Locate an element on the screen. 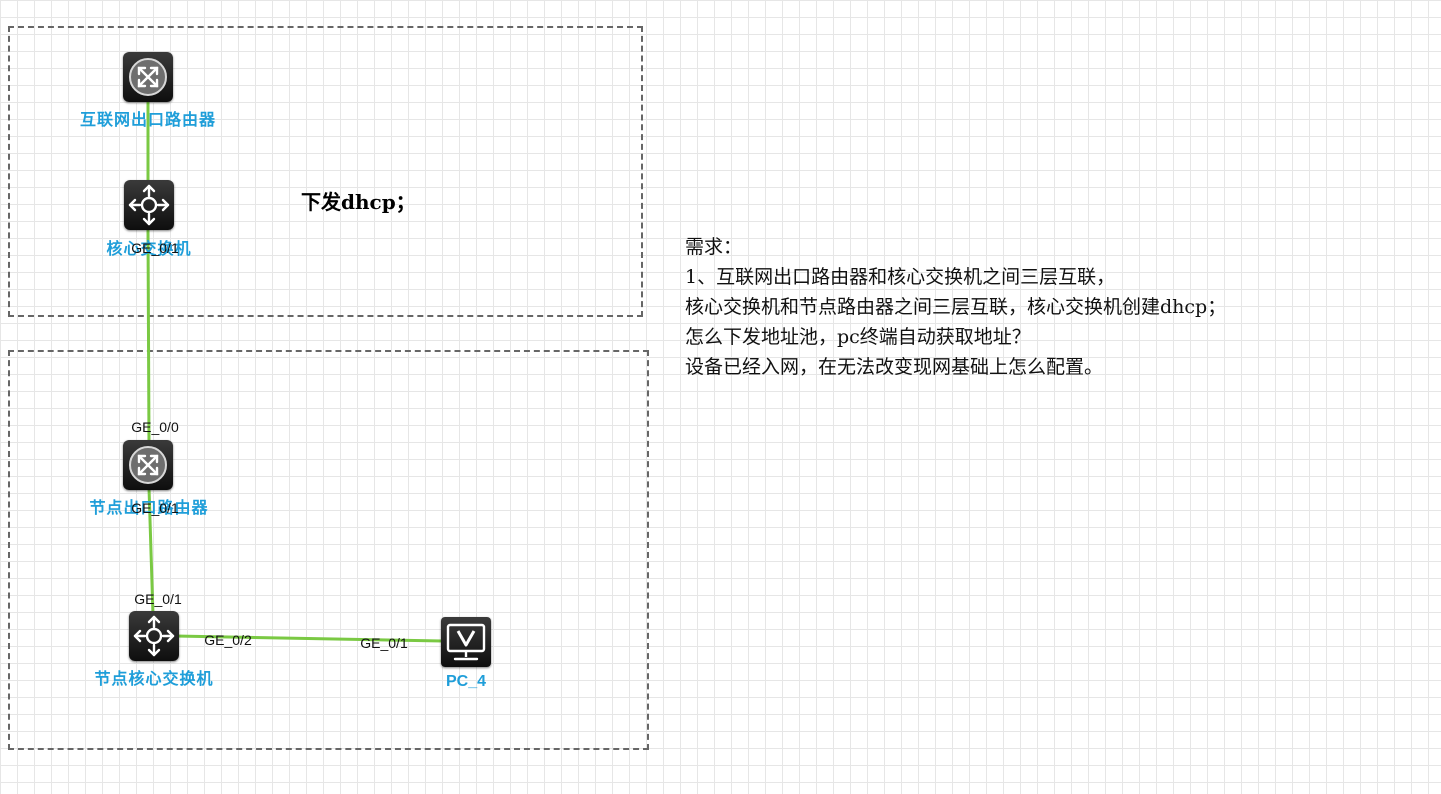  requirement-line: 1、互联网出口路由器和核心交换机之间三层互联， is located at coordinates (900, 277).